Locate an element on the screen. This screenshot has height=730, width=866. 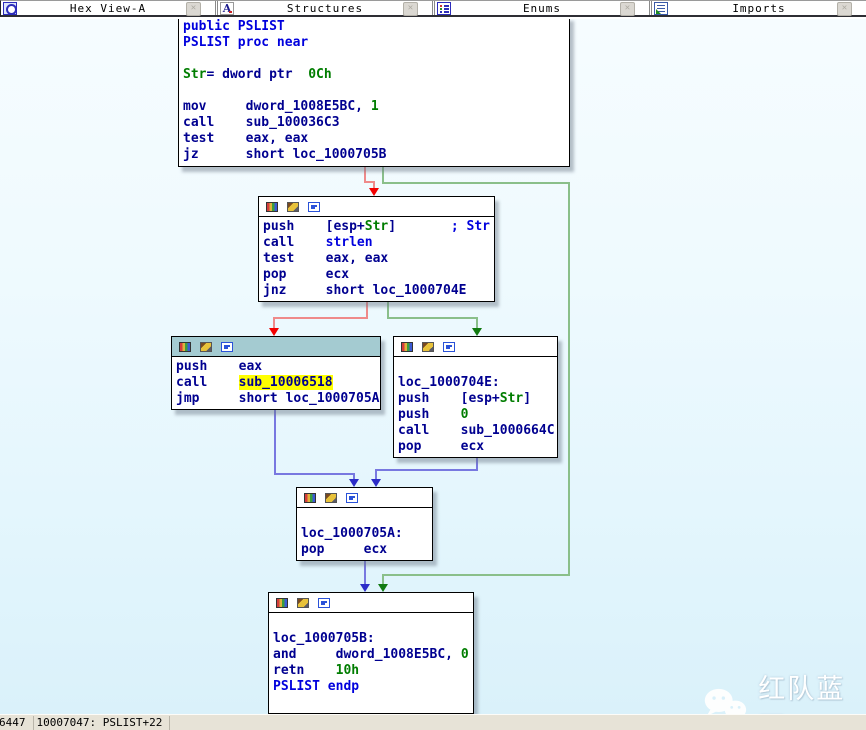
code-line: and dword_1008E5BC, 0 is located at coordinates (371, 654).